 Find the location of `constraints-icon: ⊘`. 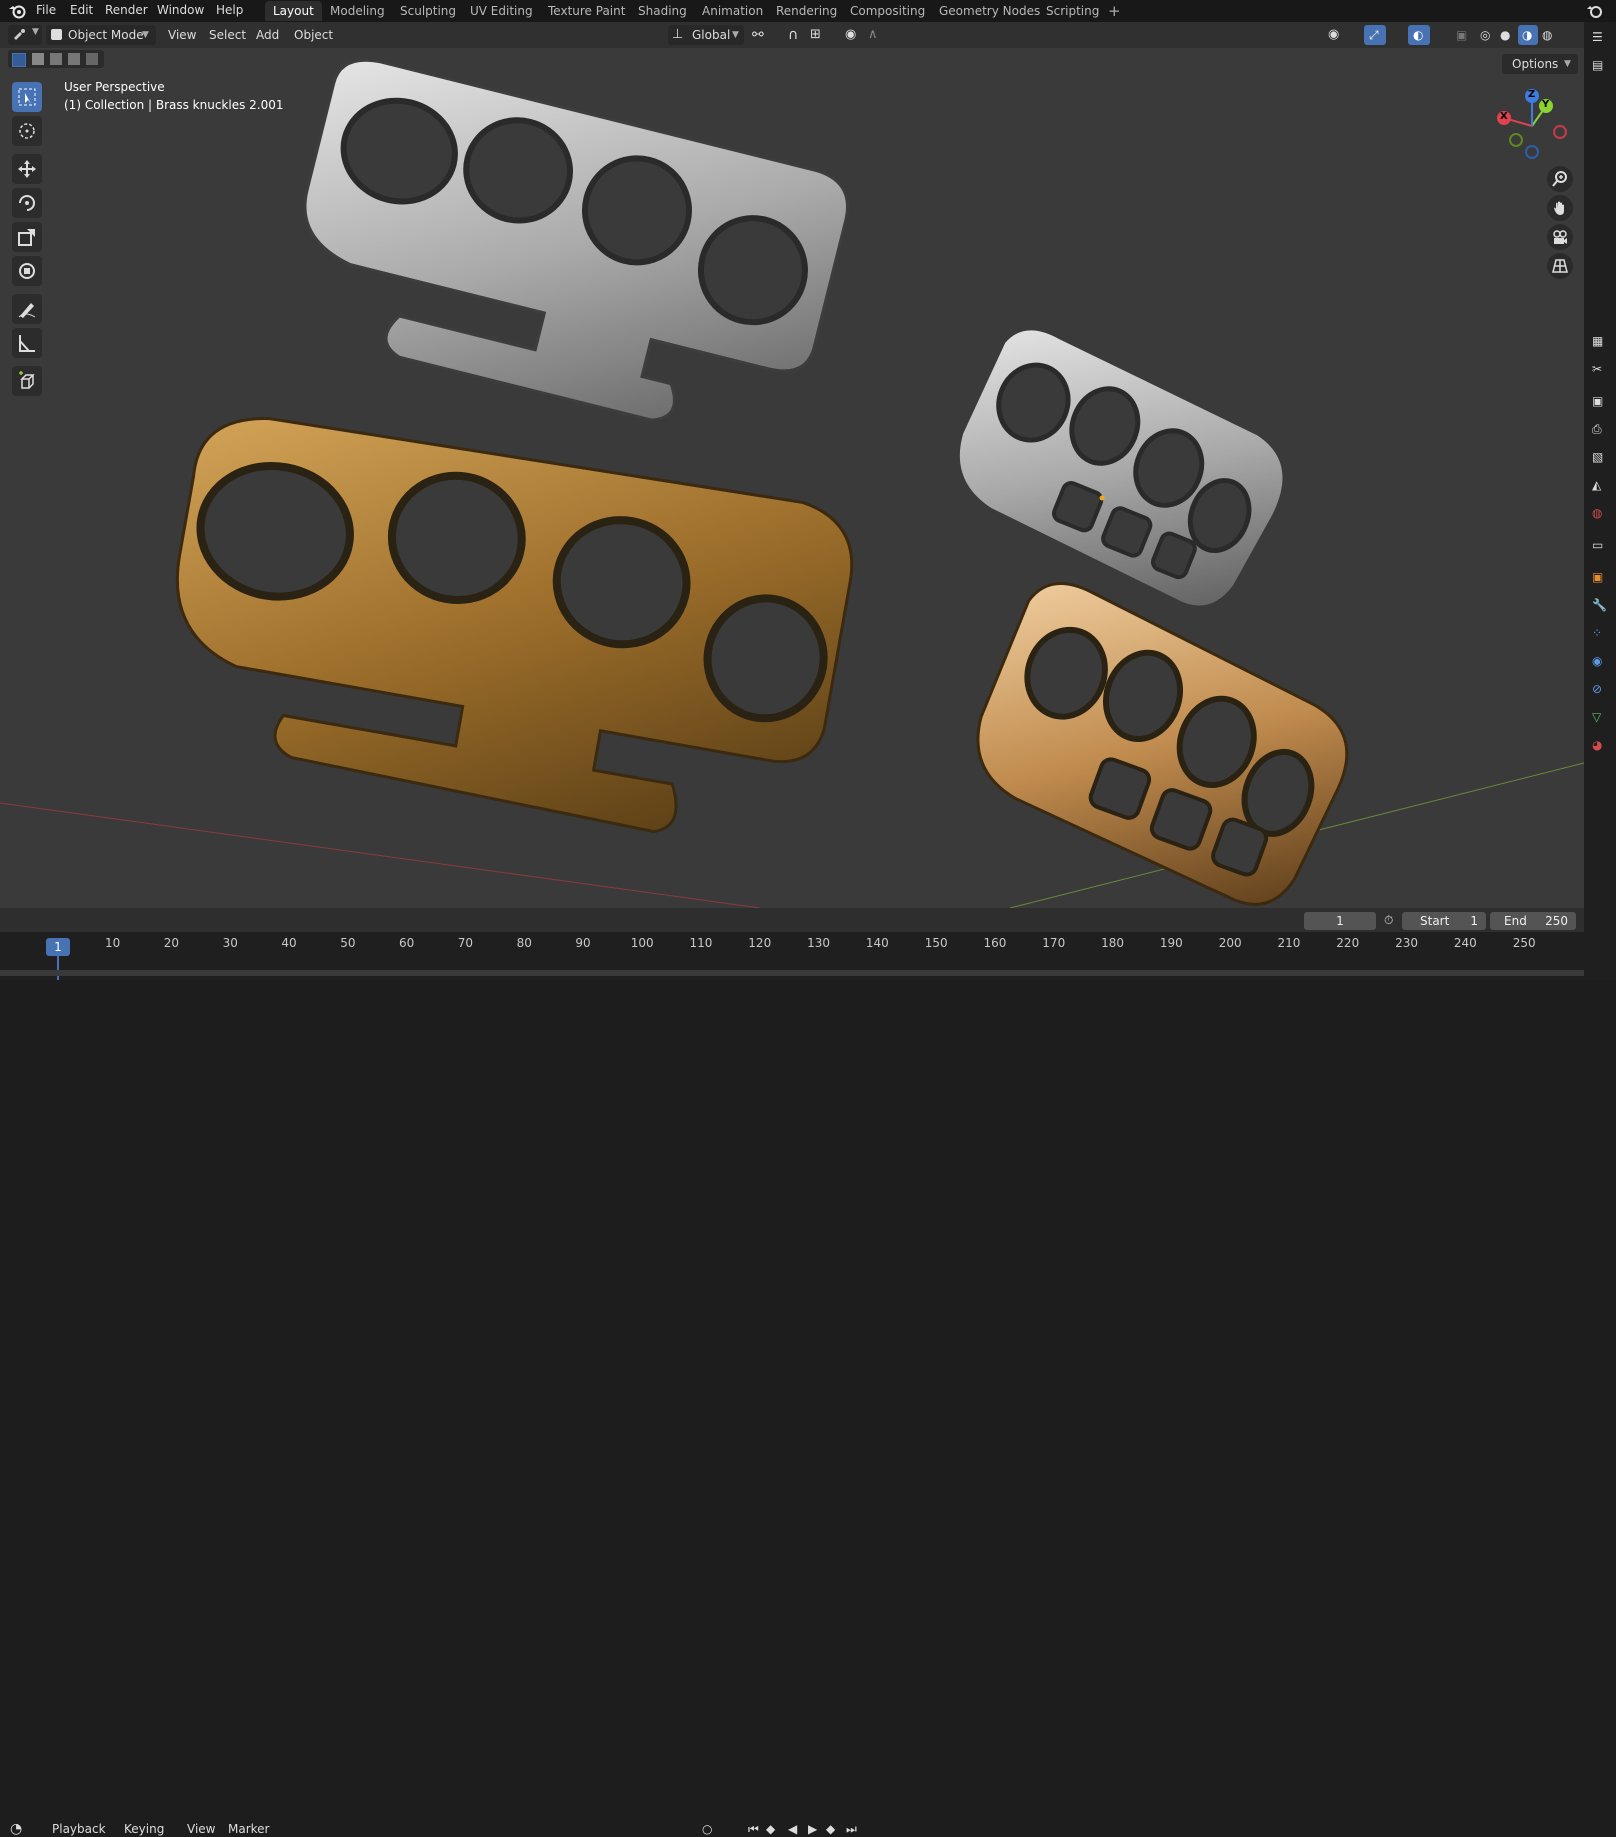

constraints-icon: ⊘ is located at coordinates (1600, 690).